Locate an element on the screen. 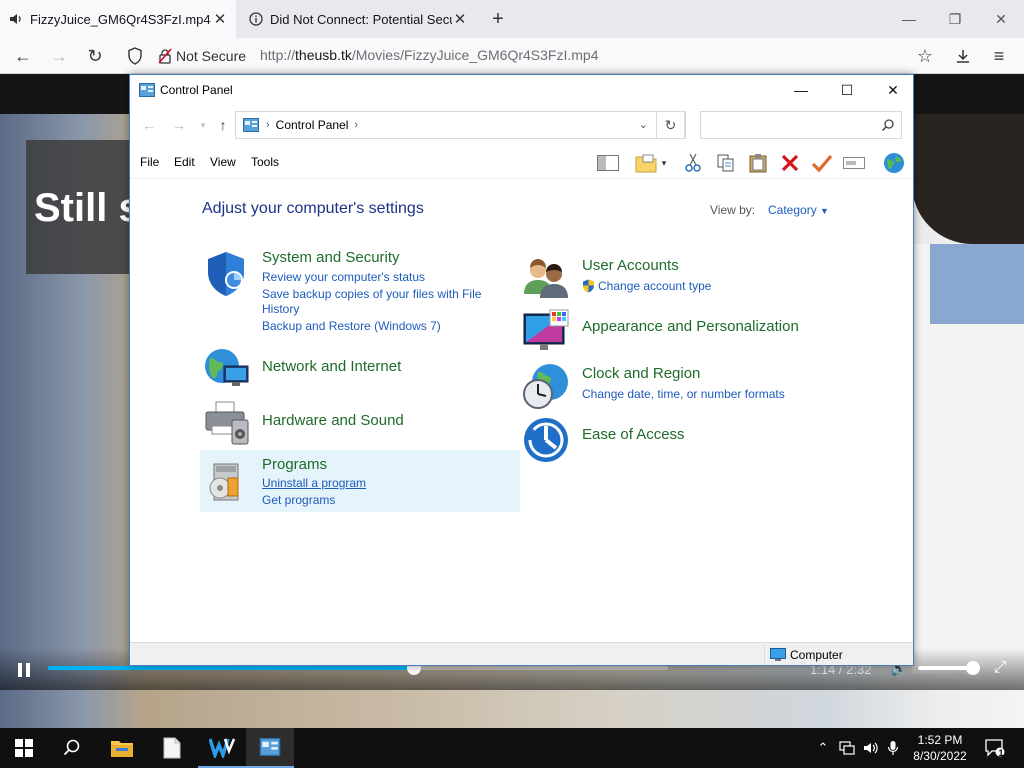 This screenshot has height=768, width=1024. shield-icon is located at coordinates (226, 274).